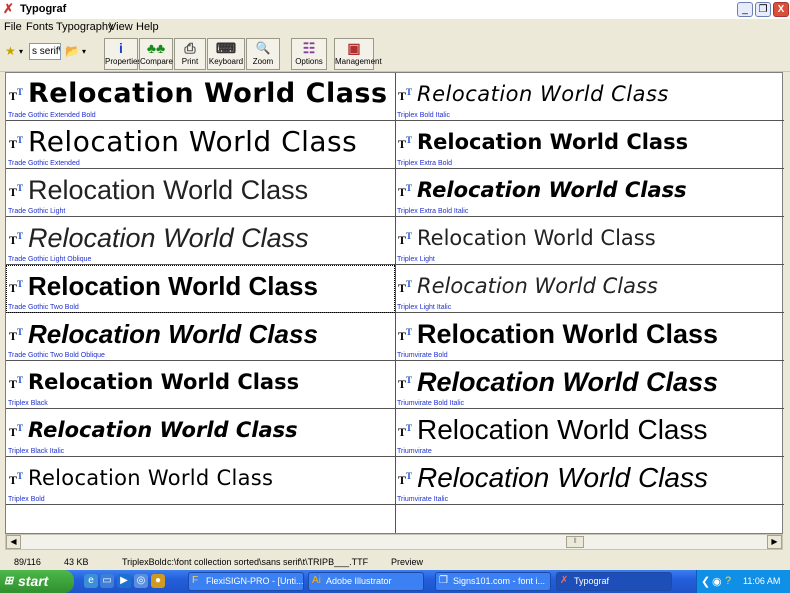  Describe the element at coordinates (394, 542) in the screenshot. I see `horizontal-scrollbar: ◀ ⦀ ▶` at that location.